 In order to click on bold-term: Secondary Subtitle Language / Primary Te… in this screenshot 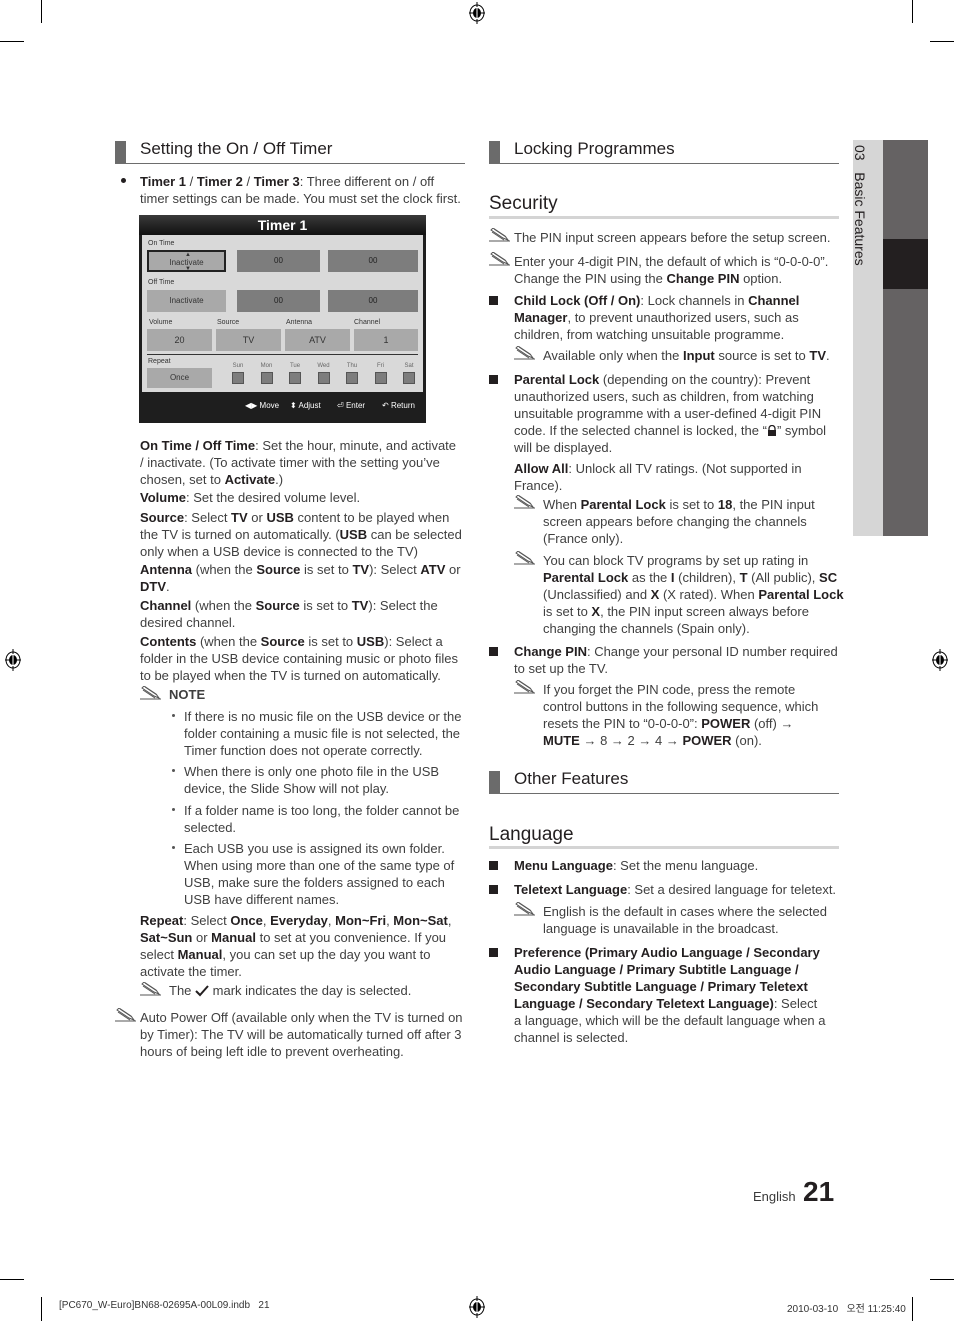, I will do `click(661, 986)`.